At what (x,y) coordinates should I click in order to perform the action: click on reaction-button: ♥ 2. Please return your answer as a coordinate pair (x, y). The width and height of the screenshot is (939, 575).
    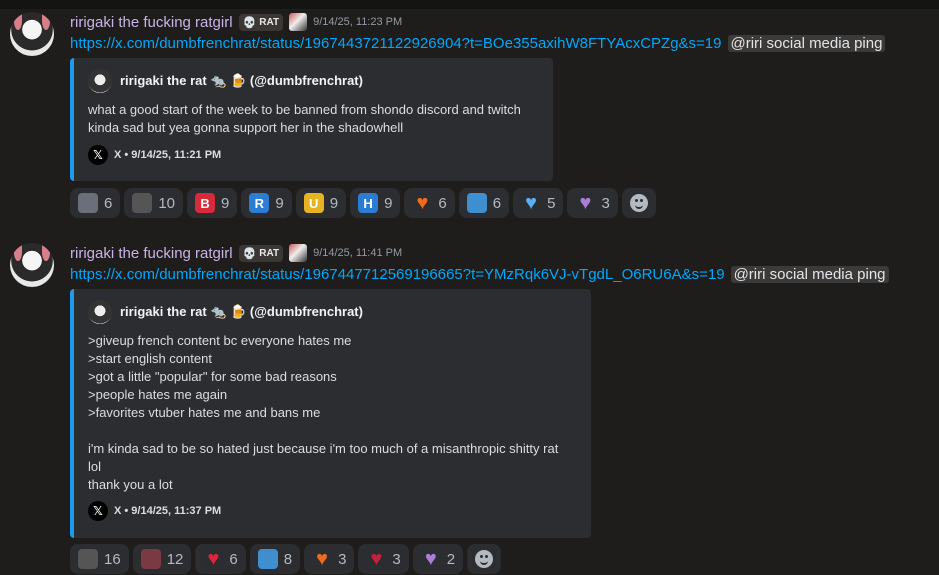
    Looking at the image, I should click on (438, 559).